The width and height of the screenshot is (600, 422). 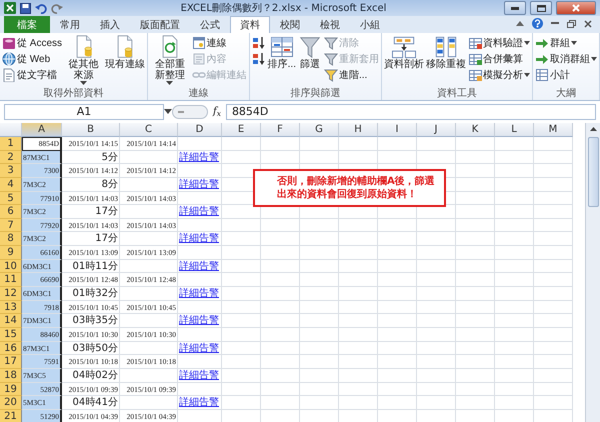 What do you see at coordinates (41, 8) in the screenshot?
I see `undo-icon` at bounding box center [41, 8].